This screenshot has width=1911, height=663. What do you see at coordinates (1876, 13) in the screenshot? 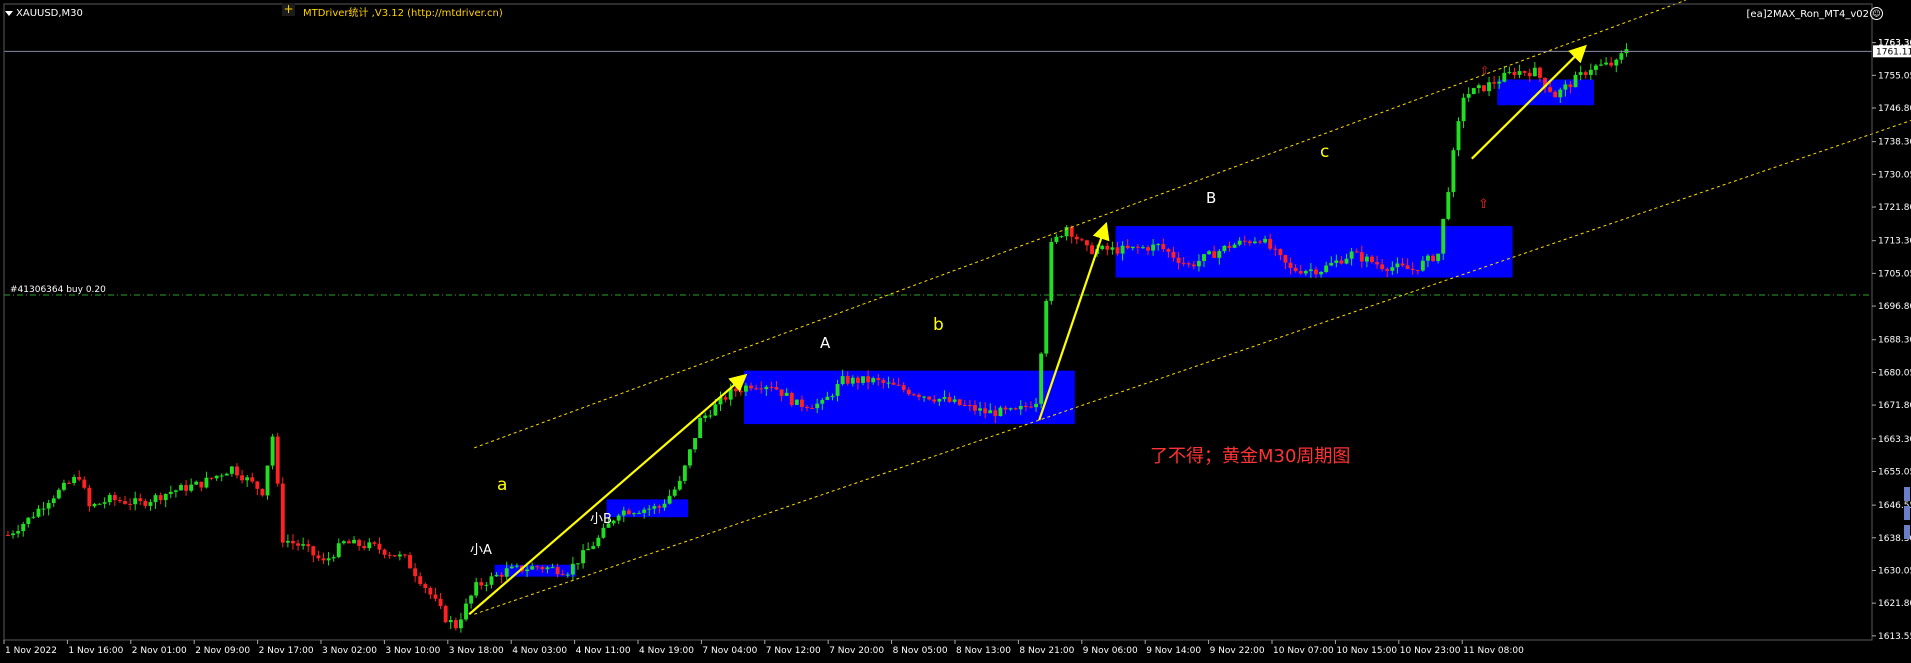
I see `smiley-icon: ☺` at bounding box center [1876, 13].